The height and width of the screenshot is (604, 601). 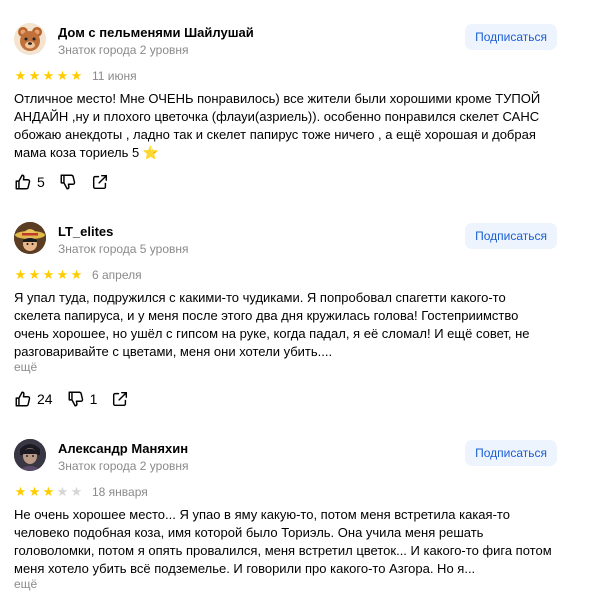 What do you see at coordinates (30, 455) in the screenshot?
I see `portrait-avatar-icon` at bounding box center [30, 455].